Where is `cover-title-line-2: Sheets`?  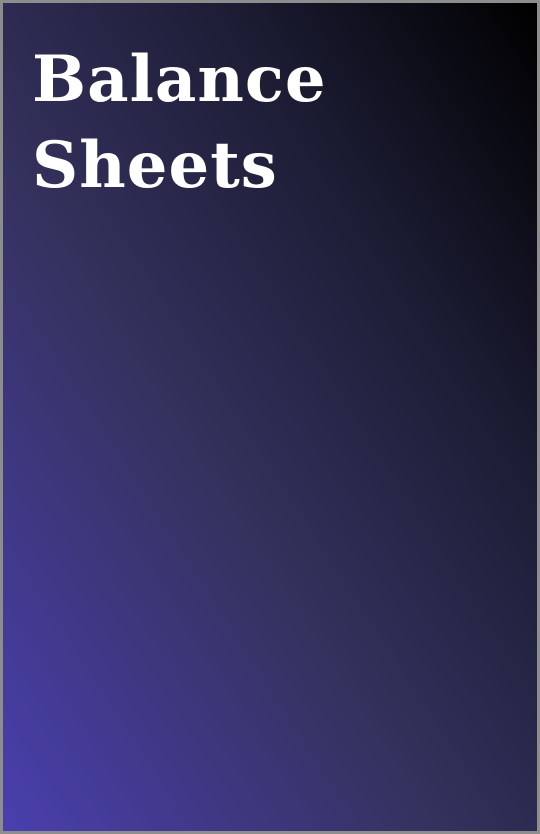
cover-title-line-2: Sheets is located at coordinates (155, 165).